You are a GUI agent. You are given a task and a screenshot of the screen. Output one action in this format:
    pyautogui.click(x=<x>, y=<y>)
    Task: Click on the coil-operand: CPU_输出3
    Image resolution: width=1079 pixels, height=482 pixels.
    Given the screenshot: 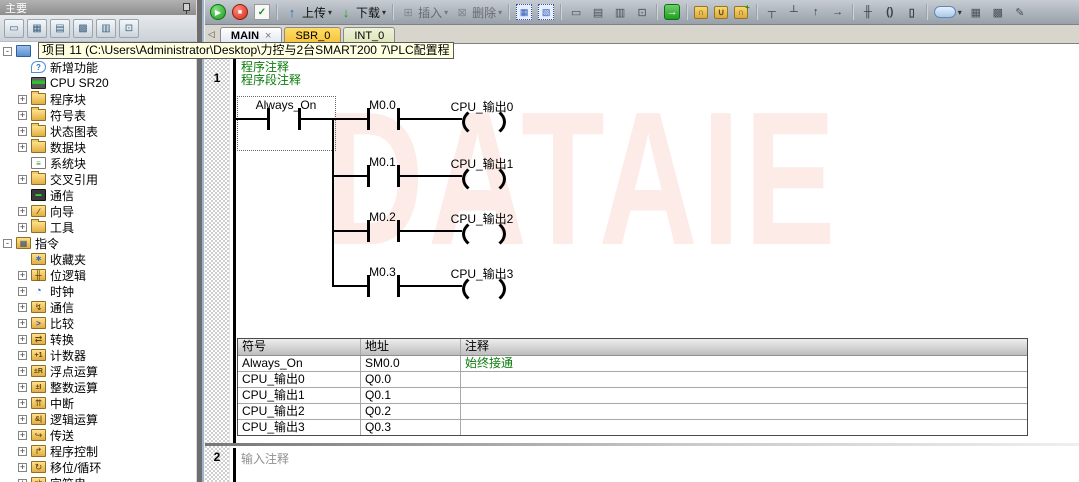 What is the action you would take?
    pyautogui.click(x=482, y=273)
    